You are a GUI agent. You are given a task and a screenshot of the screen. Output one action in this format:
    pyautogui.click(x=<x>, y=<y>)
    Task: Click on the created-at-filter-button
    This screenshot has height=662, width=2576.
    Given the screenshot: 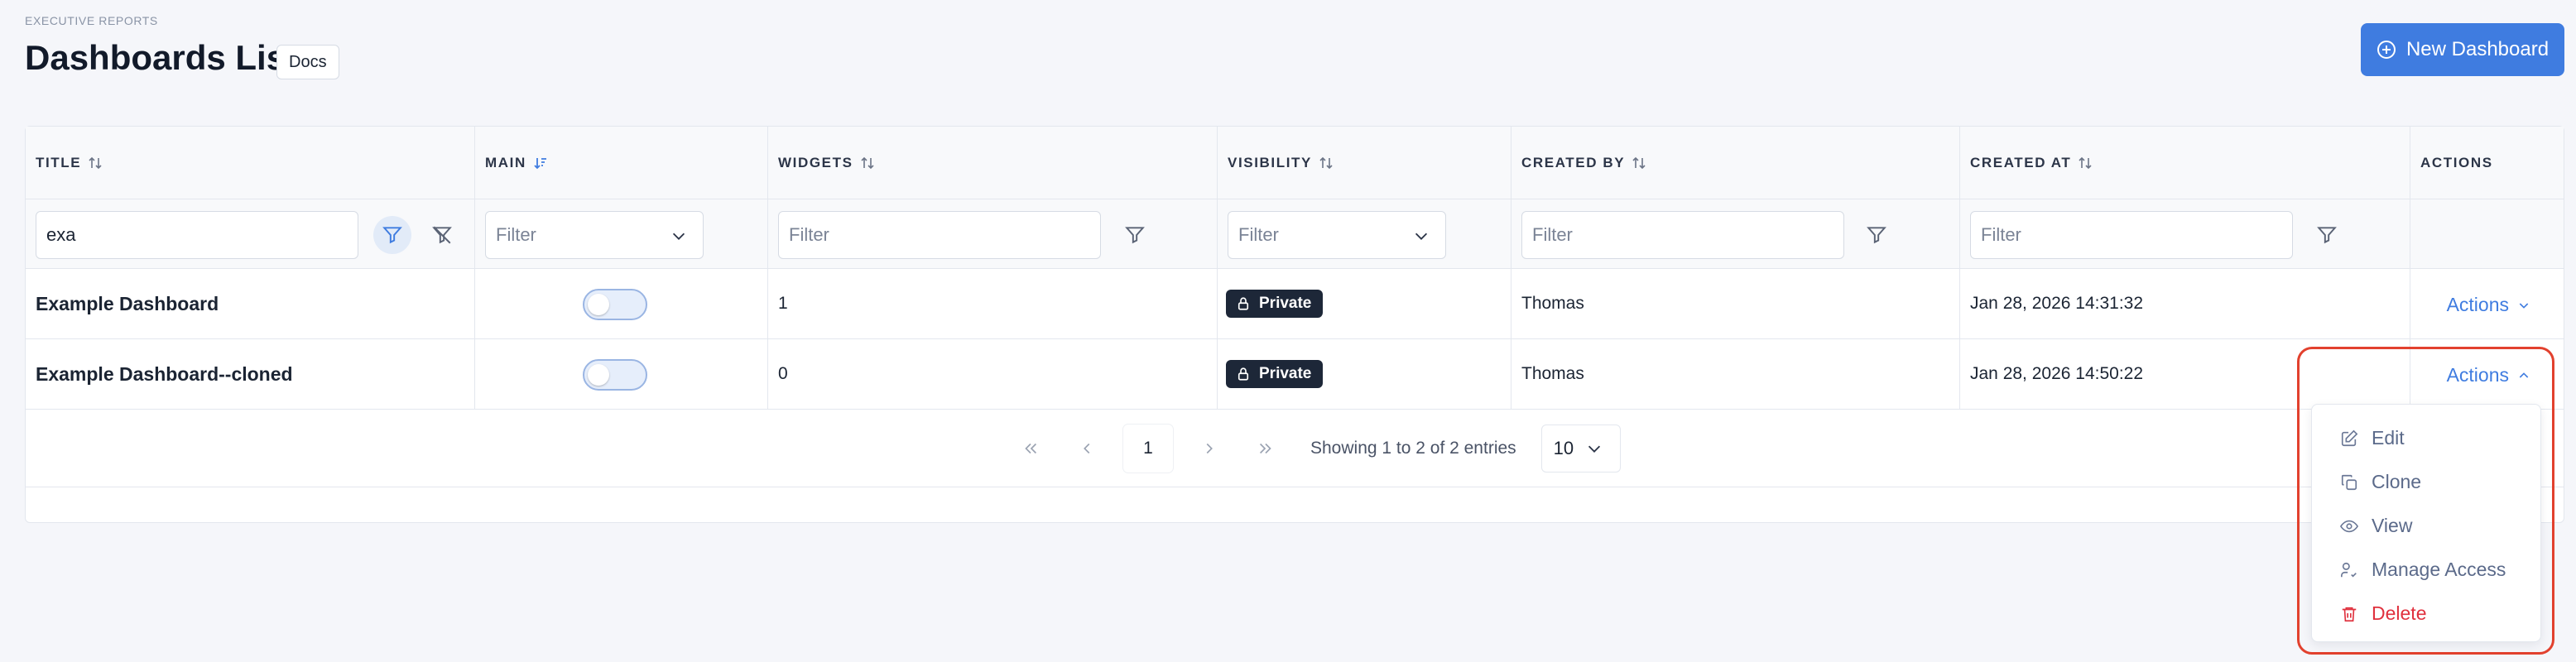 What is the action you would take?
    pyautogui.click(x=2327, y=235)
    